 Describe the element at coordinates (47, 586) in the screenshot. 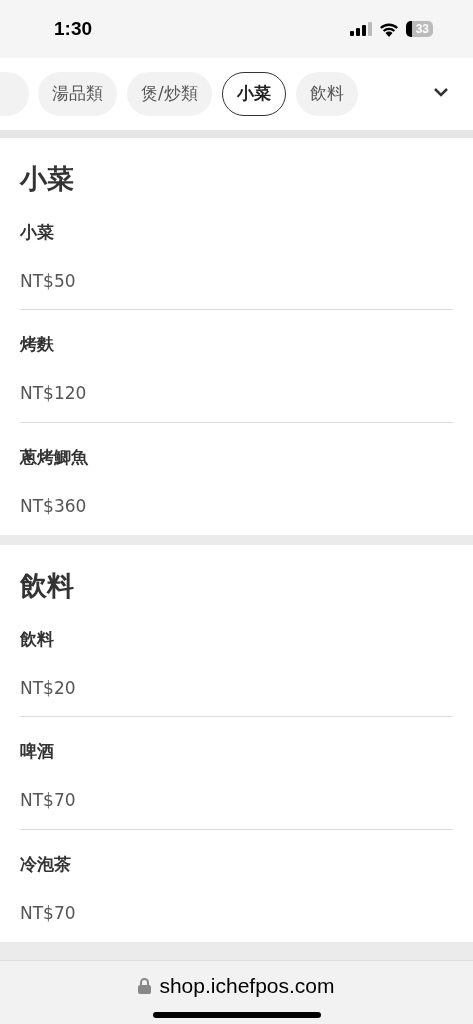

I see `section-title: 飲料` at that location.